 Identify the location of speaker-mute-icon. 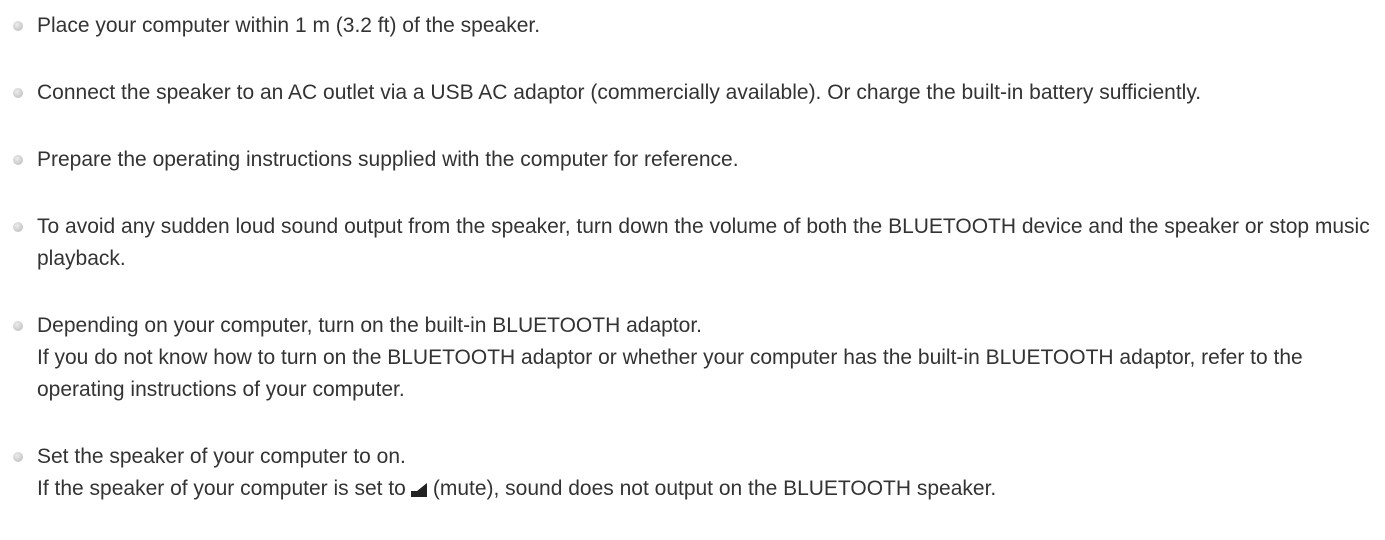
(418, 490).